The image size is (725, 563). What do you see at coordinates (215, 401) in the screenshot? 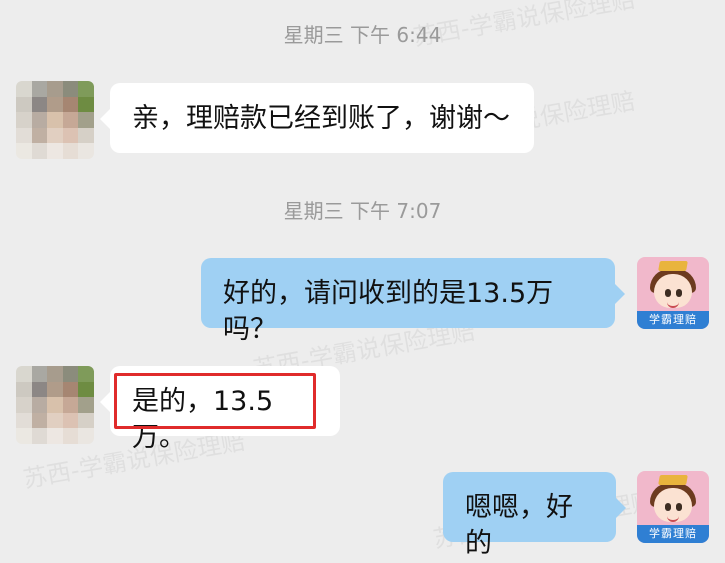
I see `highlight-box` at bounding box center [215, 401].